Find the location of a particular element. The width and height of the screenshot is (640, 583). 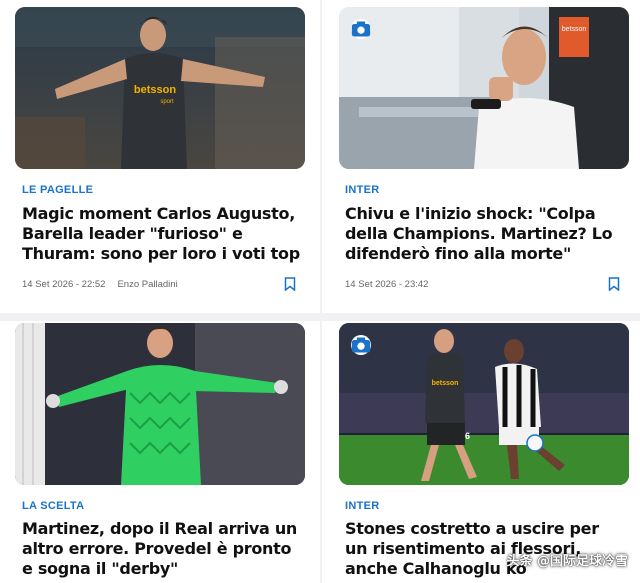

jersey-number-text: 6 is located at coordinates (467, 436).